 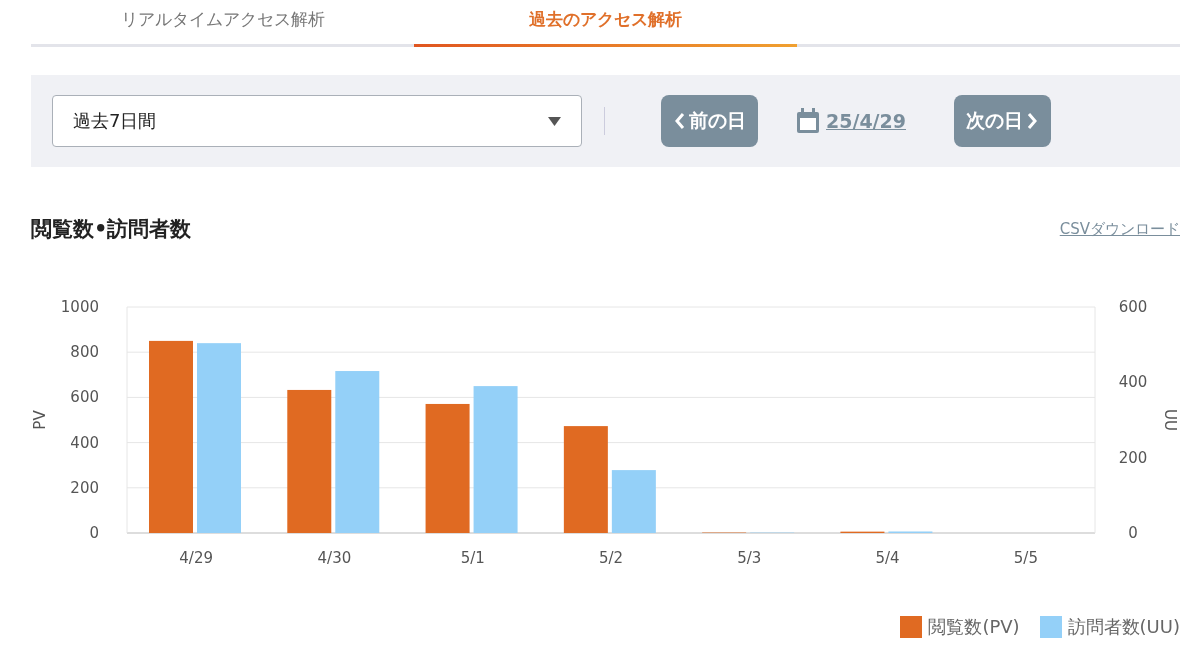 I want to click on chevron-left-icon, so click(x=680, y=121).